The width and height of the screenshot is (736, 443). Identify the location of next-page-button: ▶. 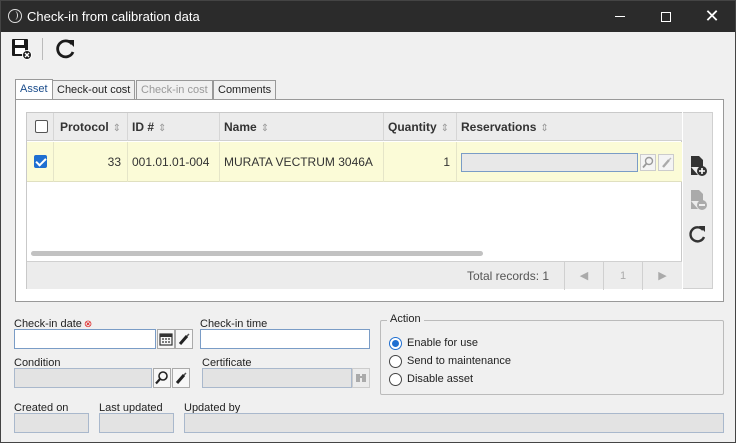
(662, 276).